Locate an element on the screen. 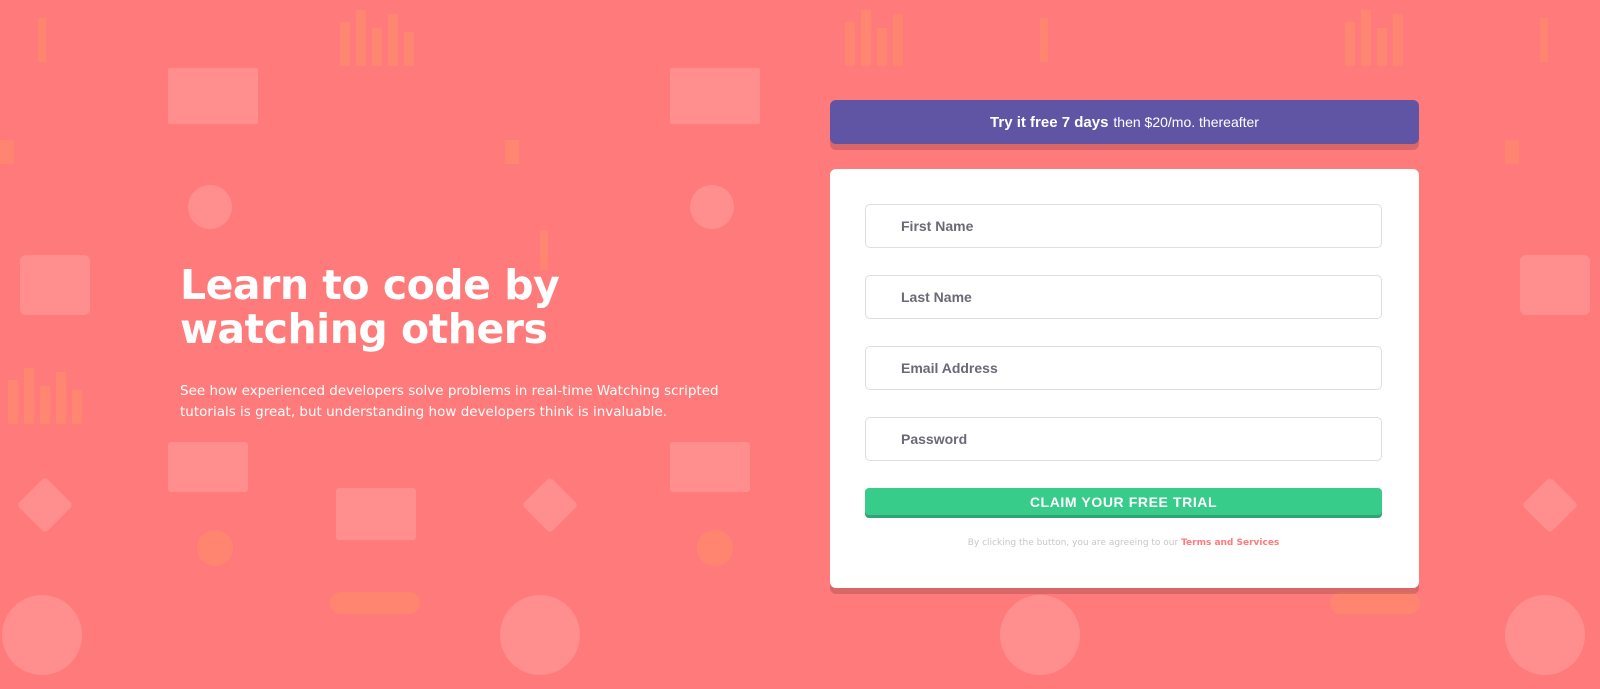 This screenshot has width=1600, height=689. first-name-field is located at coordinates (1123, 226).